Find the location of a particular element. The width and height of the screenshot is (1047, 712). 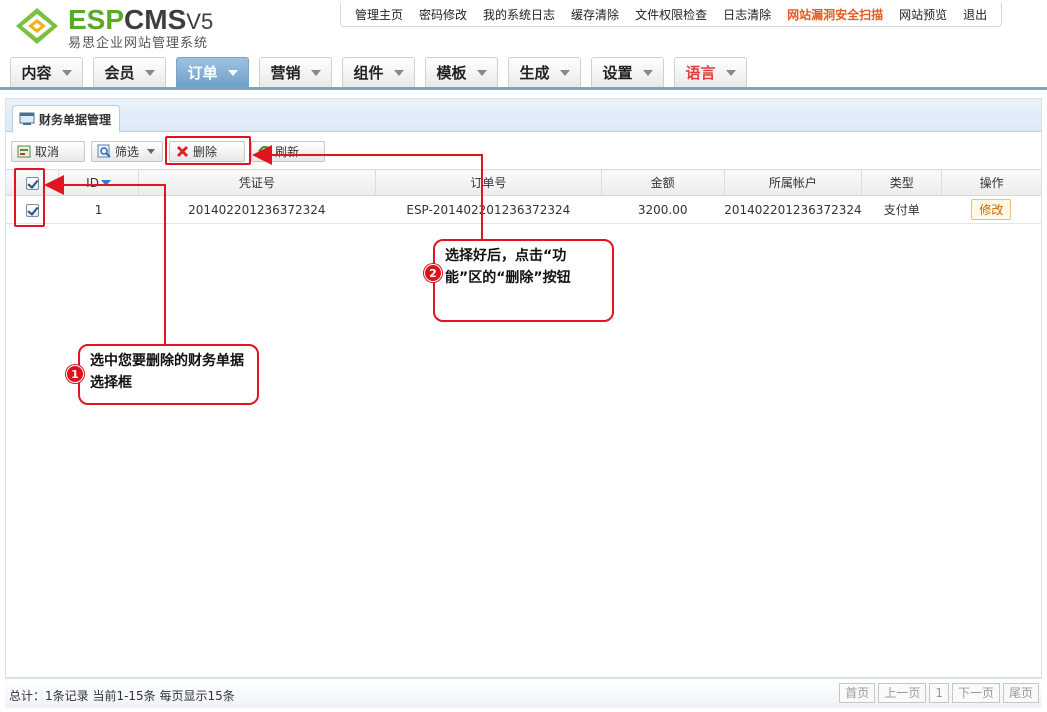

tab-marketing: 营销 is located at coordinates (295, 72).